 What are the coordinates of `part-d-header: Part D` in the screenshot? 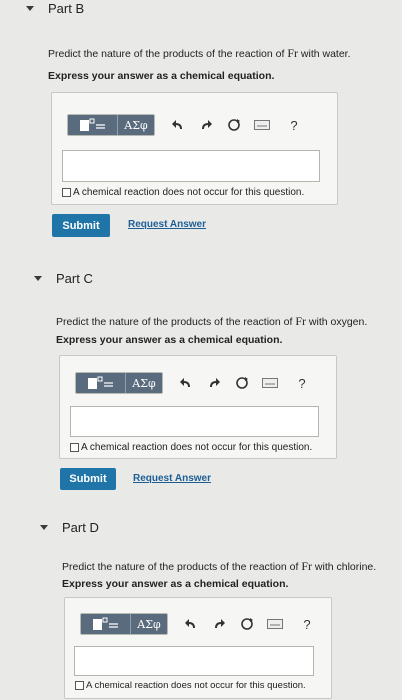 It's located at (69, 527).